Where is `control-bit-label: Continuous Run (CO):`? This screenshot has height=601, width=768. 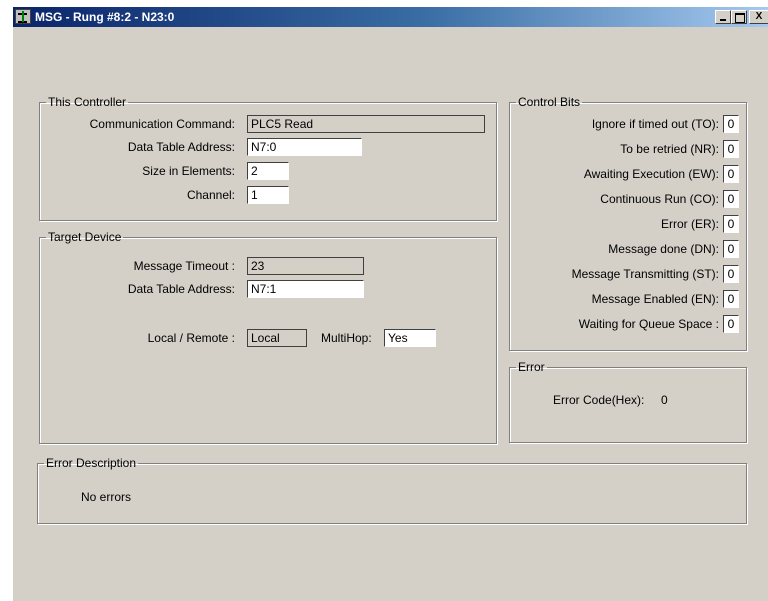 control-bit-label: Continuous Run (CO): is located at coordinates (659, 199).